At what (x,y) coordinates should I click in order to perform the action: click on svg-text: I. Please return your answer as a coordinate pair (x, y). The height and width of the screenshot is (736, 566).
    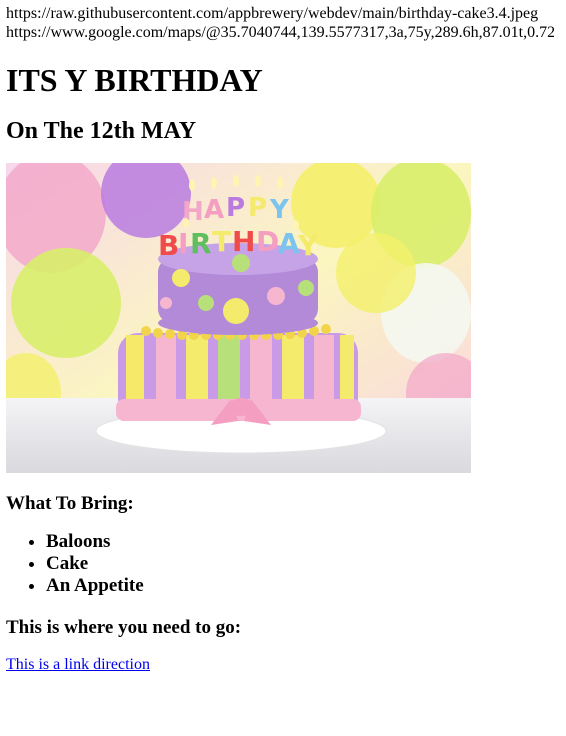
    Looking at the image, I should click on (183, 243).